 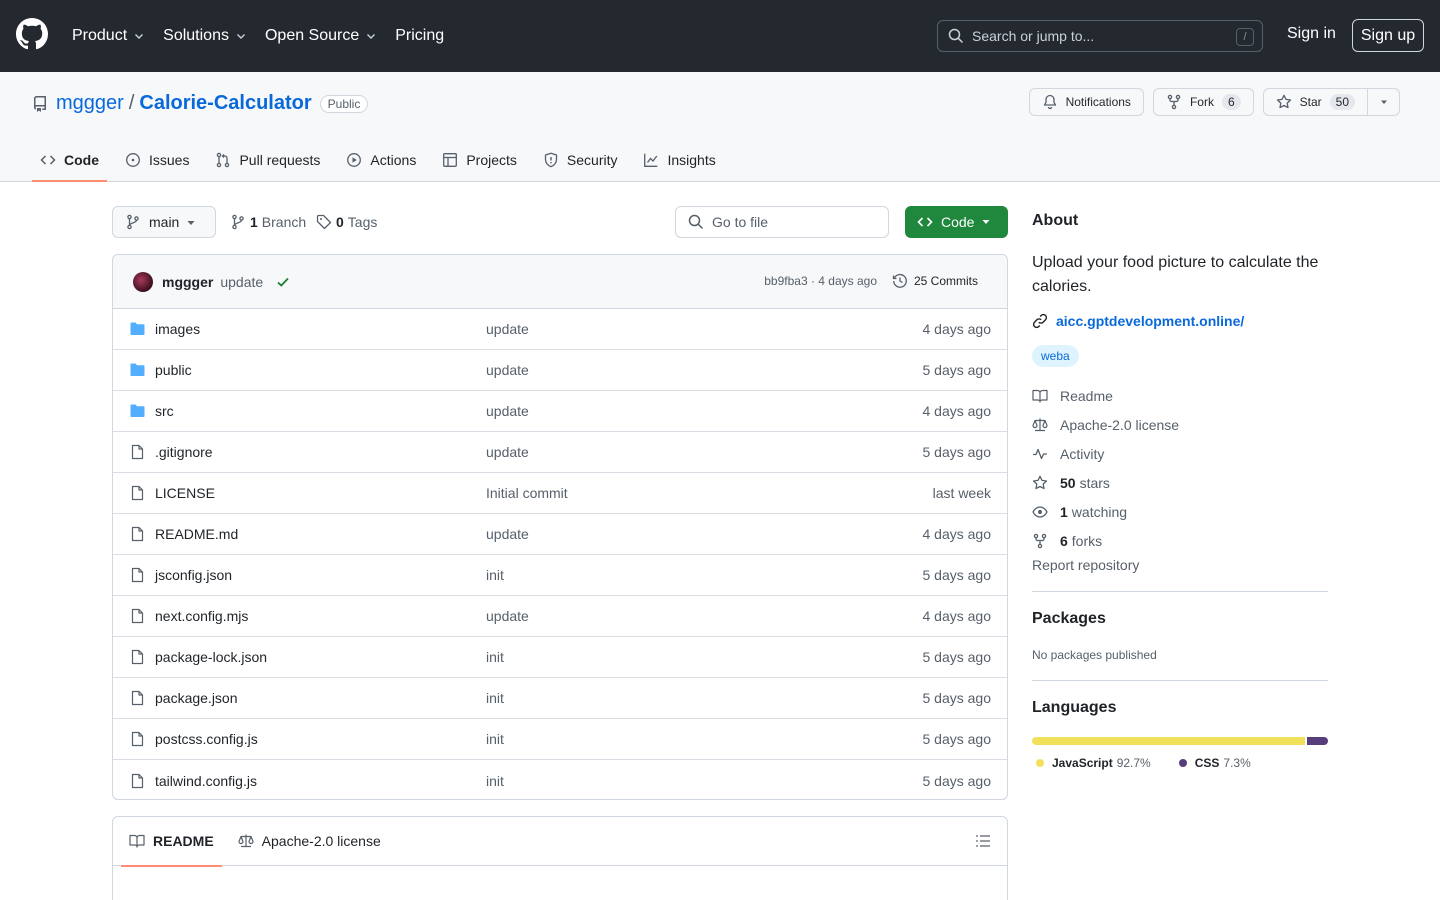 What do you see at coordinates (69, 160) in the screenshot?
I see `tab-code: Code` at bounding box center [69, 160].